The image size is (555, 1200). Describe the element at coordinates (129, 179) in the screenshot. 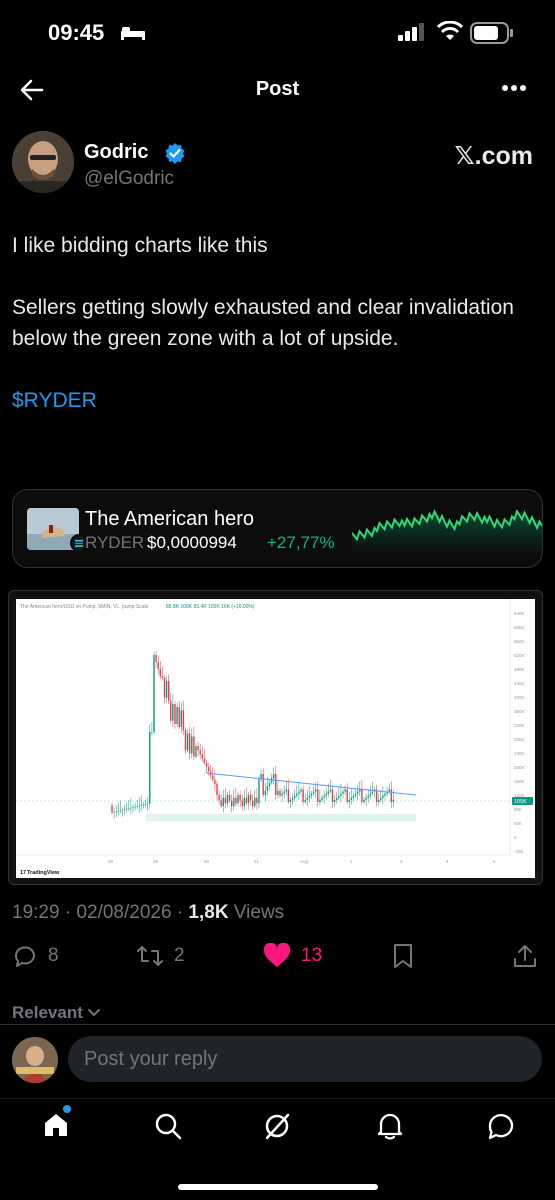

I see `author-handle: @elGodric` at that location.